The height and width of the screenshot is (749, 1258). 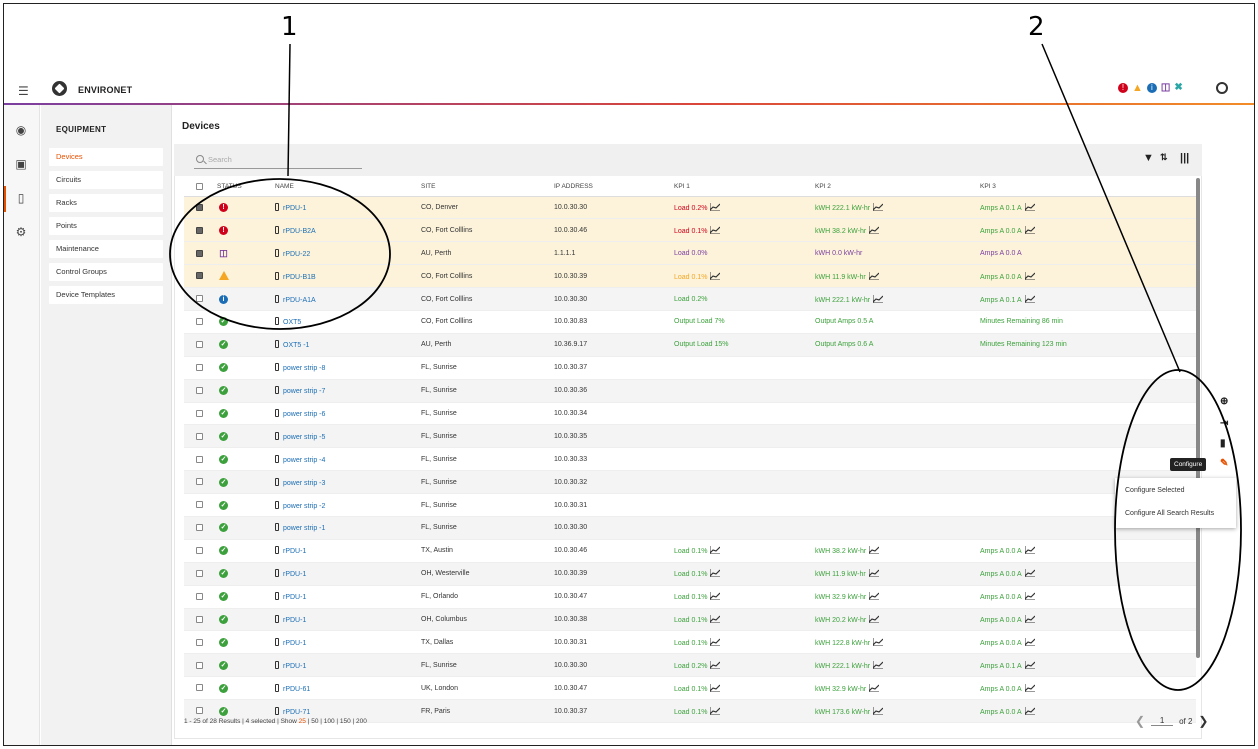 I want to click on nav-item-device-templates: Device Templates, so click(x=106, y=295).